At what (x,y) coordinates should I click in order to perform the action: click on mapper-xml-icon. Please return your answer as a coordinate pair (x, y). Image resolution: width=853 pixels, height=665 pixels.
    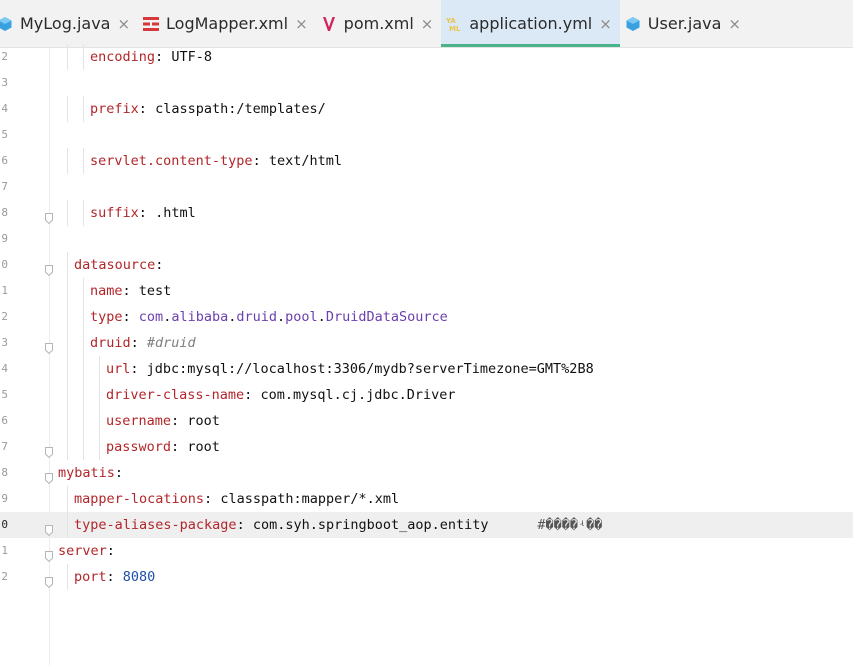
    Looking at the image, I should click on (151, 24).